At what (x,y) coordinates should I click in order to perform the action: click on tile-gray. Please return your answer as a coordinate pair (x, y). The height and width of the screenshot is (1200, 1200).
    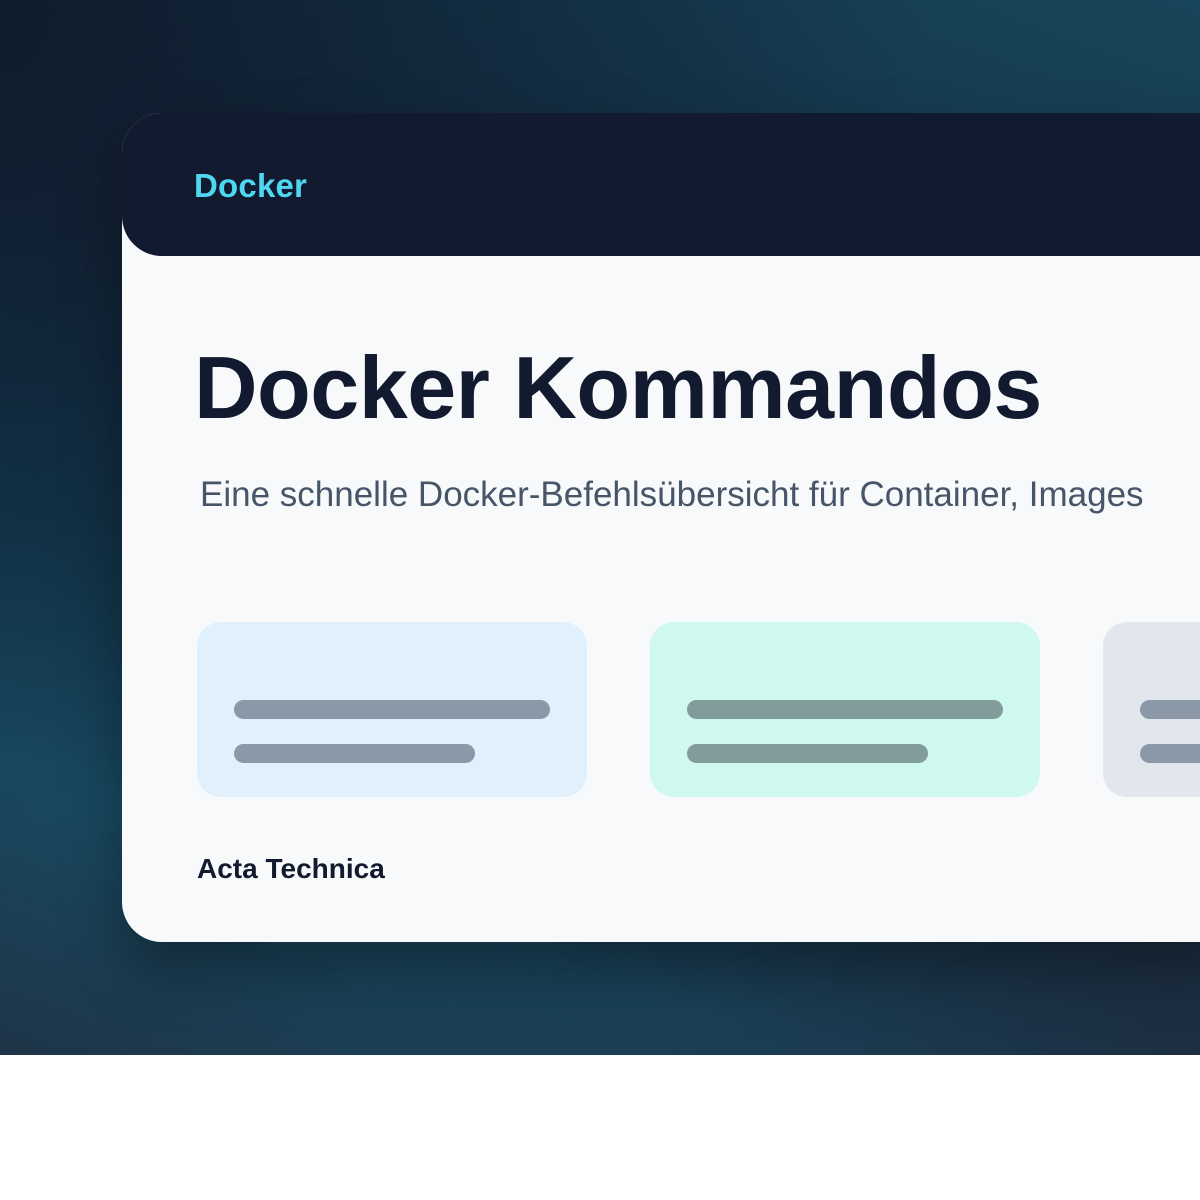
    Looking at the image, I should click on (1151, 709).